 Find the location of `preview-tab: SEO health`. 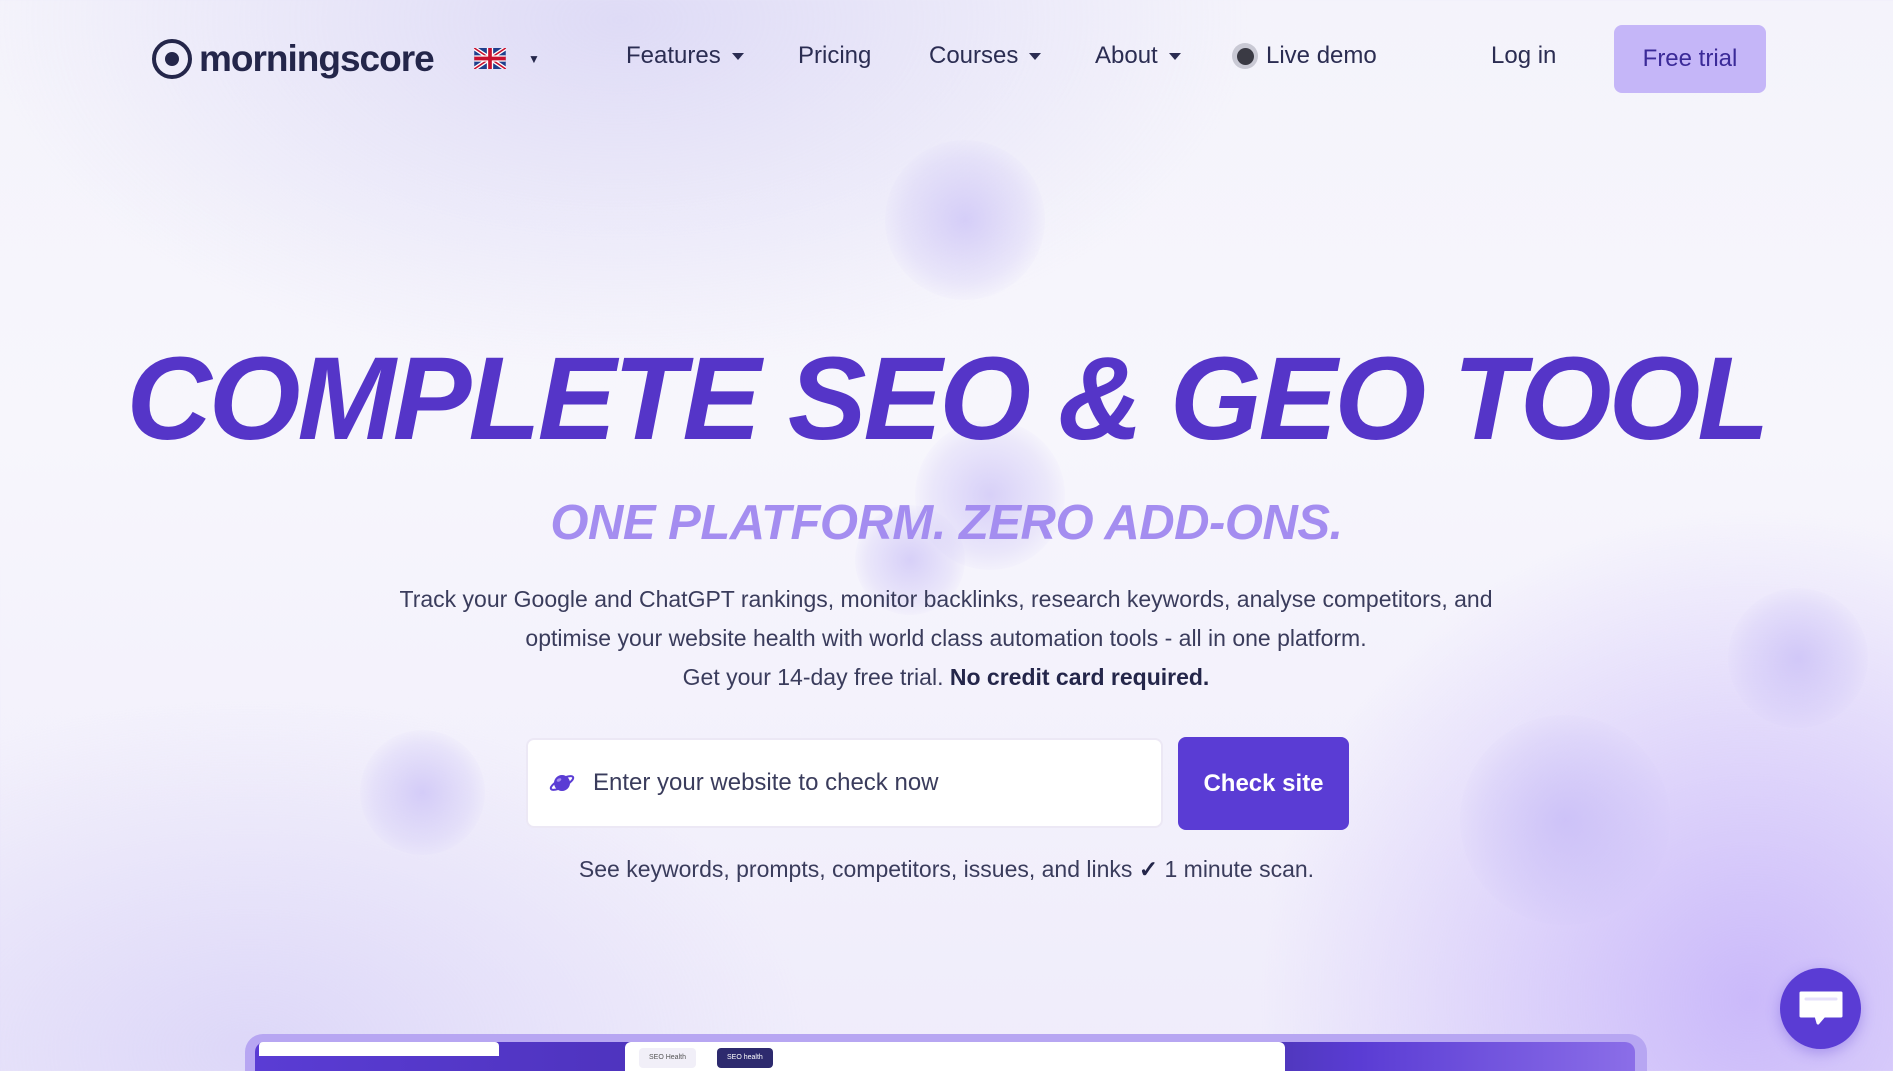

preview-tab: SEO health is located at coordinates (745, 1058).